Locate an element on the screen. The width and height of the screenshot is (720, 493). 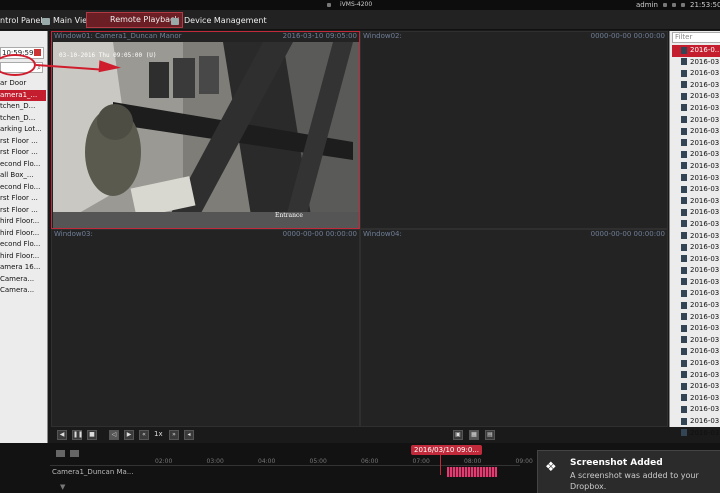
calendar-icon is located at coordinates (37, 52).